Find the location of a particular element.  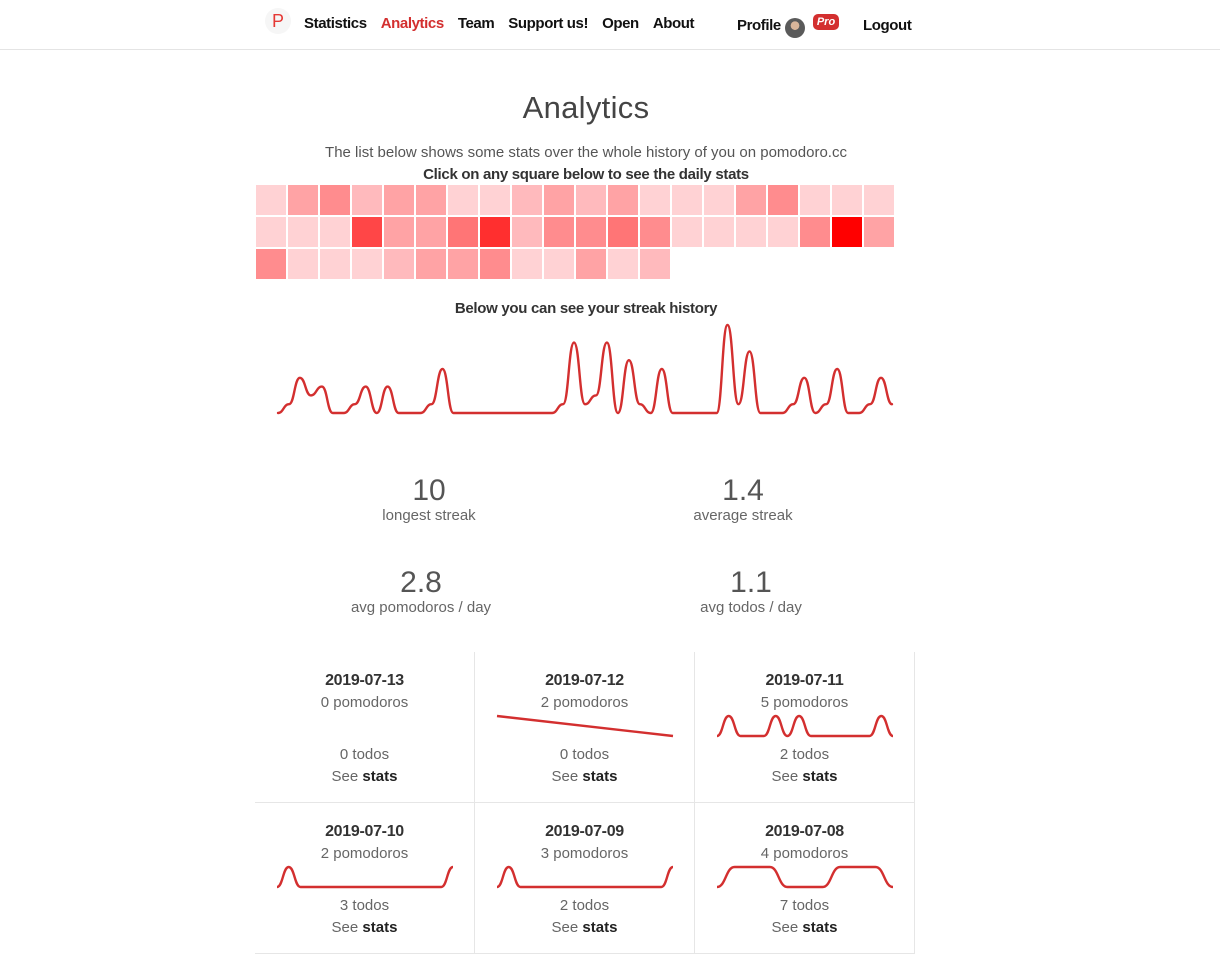

longest-streak-label: longest streak is located at coordinates (429, 515).